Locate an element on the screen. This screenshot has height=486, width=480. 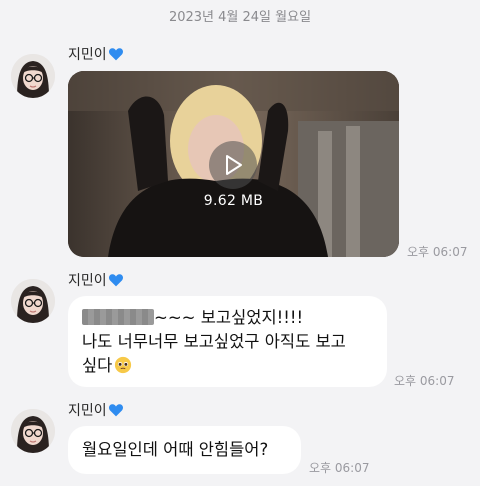
message-line-3: 싶다 is located at coordinates (227, 366).